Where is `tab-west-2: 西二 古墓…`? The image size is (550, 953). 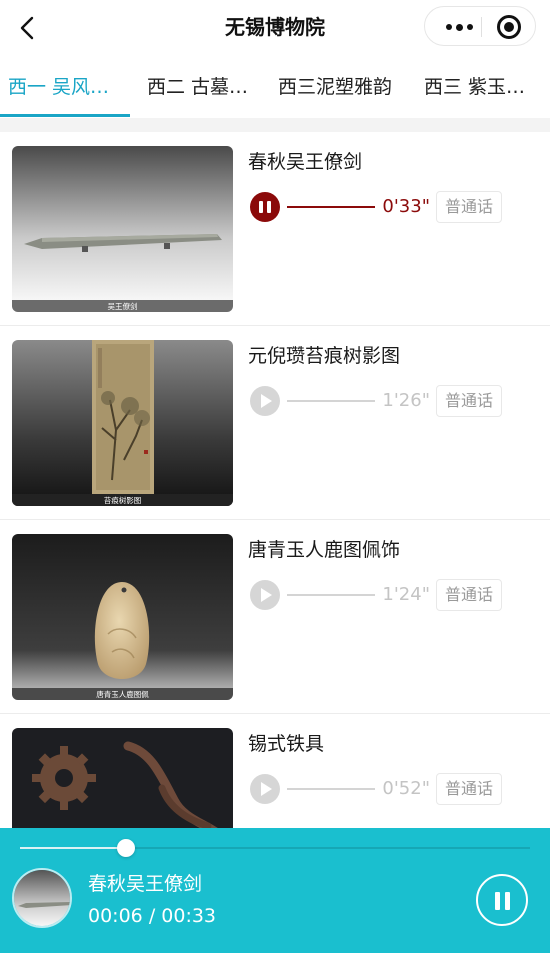
tab-west-2: 西二 古墓… is located at coordinates (197, 87).